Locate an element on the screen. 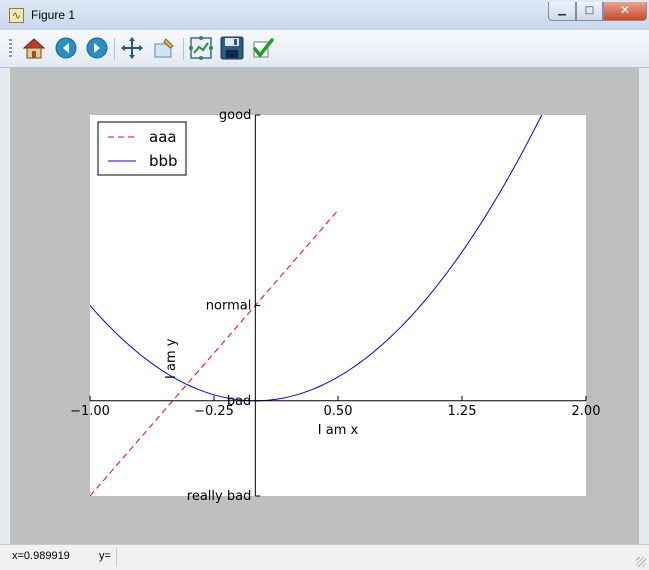  y-tick-label: bad is located at coordinates (239, 401).